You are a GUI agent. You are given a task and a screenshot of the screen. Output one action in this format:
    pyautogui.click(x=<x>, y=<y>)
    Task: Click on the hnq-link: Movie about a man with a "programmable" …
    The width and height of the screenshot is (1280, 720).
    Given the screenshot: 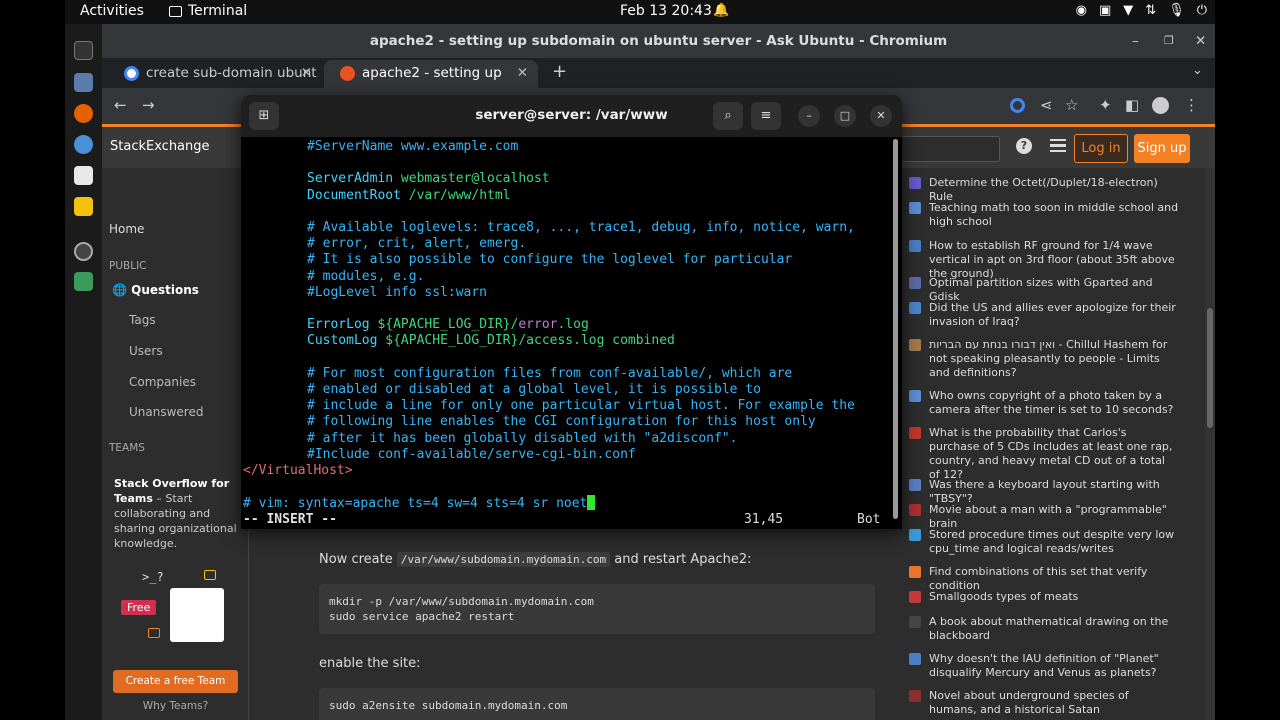 What is the action you would take?
    pyautogui.click(x=1054, y=517)
    